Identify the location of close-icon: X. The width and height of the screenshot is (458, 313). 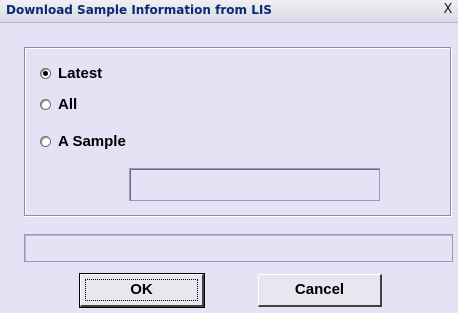
(448, 10).